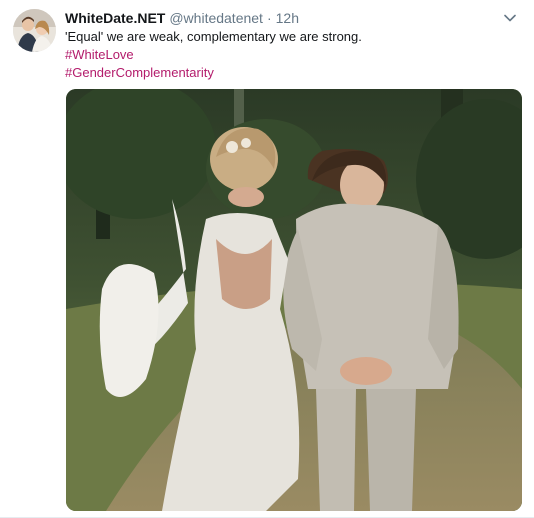 This screenshot has width=534, height=518. I want to click on chevron-down-icon, so click(510, 18).